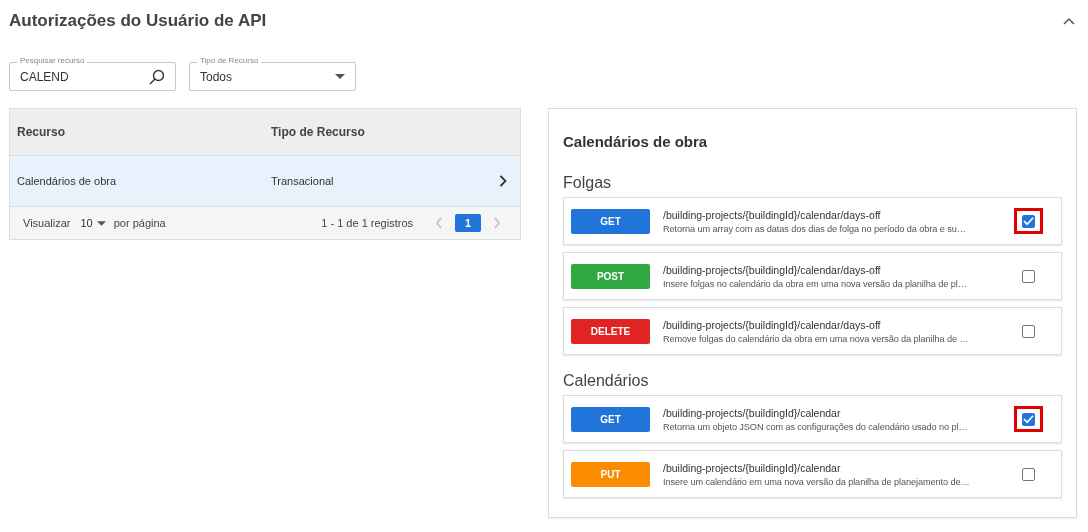 The width and height of the screenshot is (1088, 532). Describe the element at coordinates (318, 132) in the screenshot. I see `column-header: Tipo de Recurso` at that location.